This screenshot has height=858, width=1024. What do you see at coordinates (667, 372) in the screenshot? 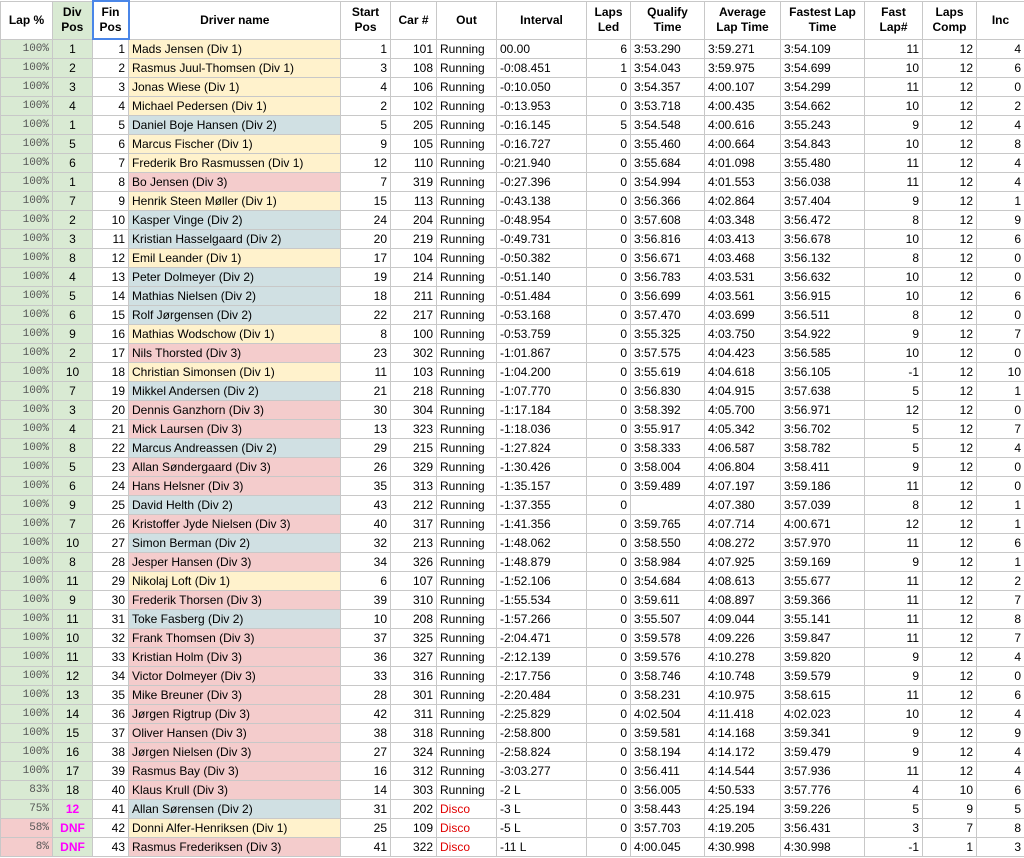
I see `qualify-time-cell: 3:55.619` at bounding box center [667, 372].